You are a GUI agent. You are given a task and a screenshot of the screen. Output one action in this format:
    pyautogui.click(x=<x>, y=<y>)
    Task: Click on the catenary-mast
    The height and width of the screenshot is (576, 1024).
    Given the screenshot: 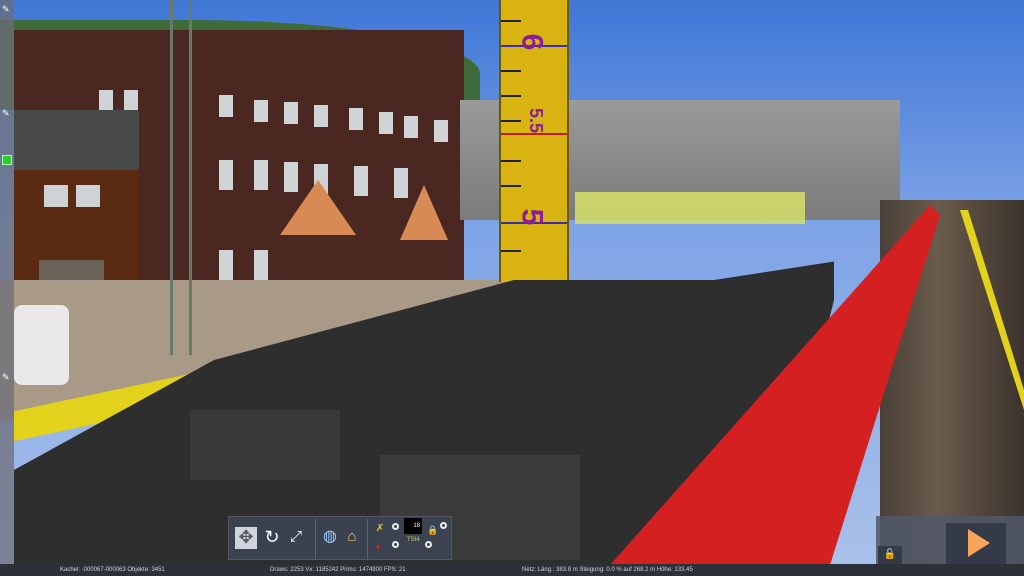 What is the action you would take?
    pyautogui.click(x=181, y=177)
    